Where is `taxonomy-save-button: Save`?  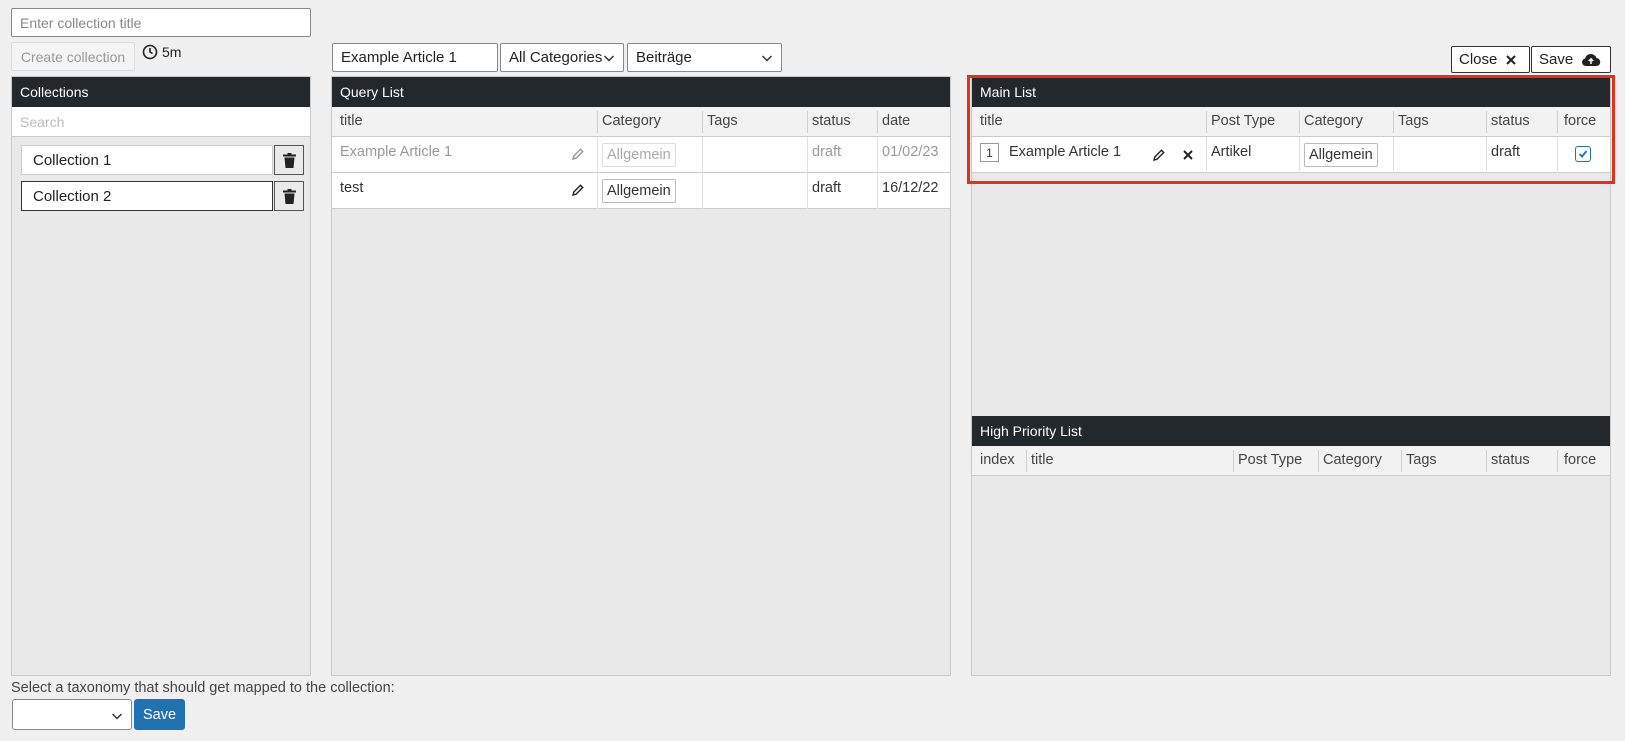
taxonomy-save-button: Save is located at coordinates (159, 714).